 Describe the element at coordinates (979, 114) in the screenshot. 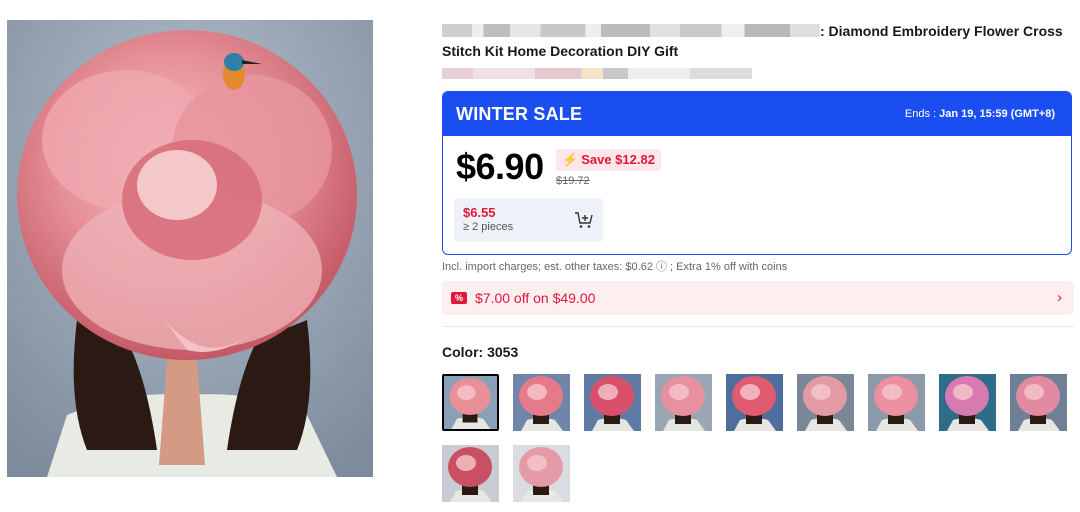

I see `sale-ends: Ends : Jan 19, 15:59 (GMT+8)` at that location.